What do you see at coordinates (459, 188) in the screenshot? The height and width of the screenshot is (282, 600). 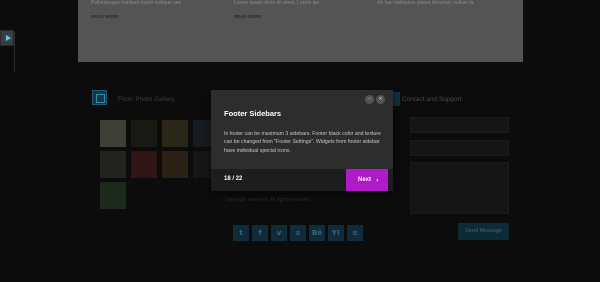 I see `contact-message-field` at bounding box center [459, 188].